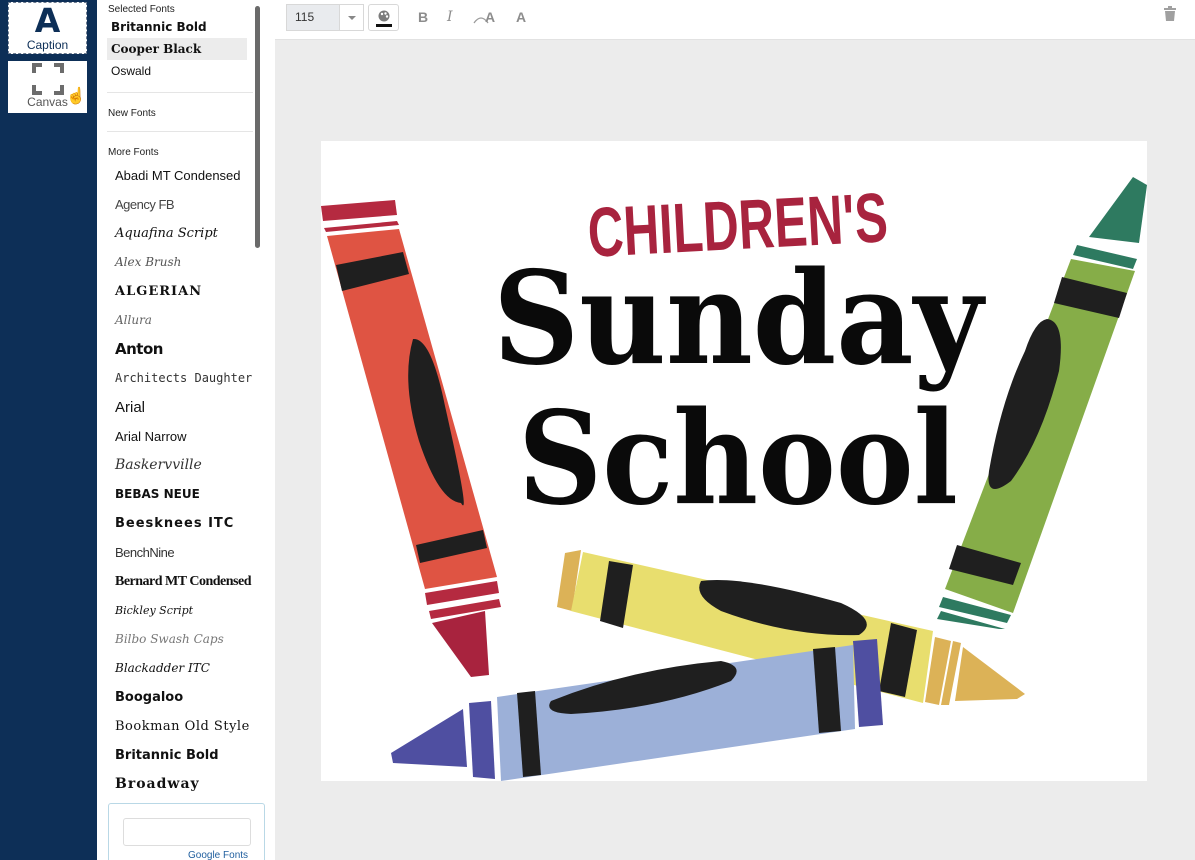 This screenshot has width=1195, height=860. Describe the element at coordinates (450, 17) in the screenshot. I see `italic-button: I` at that location.